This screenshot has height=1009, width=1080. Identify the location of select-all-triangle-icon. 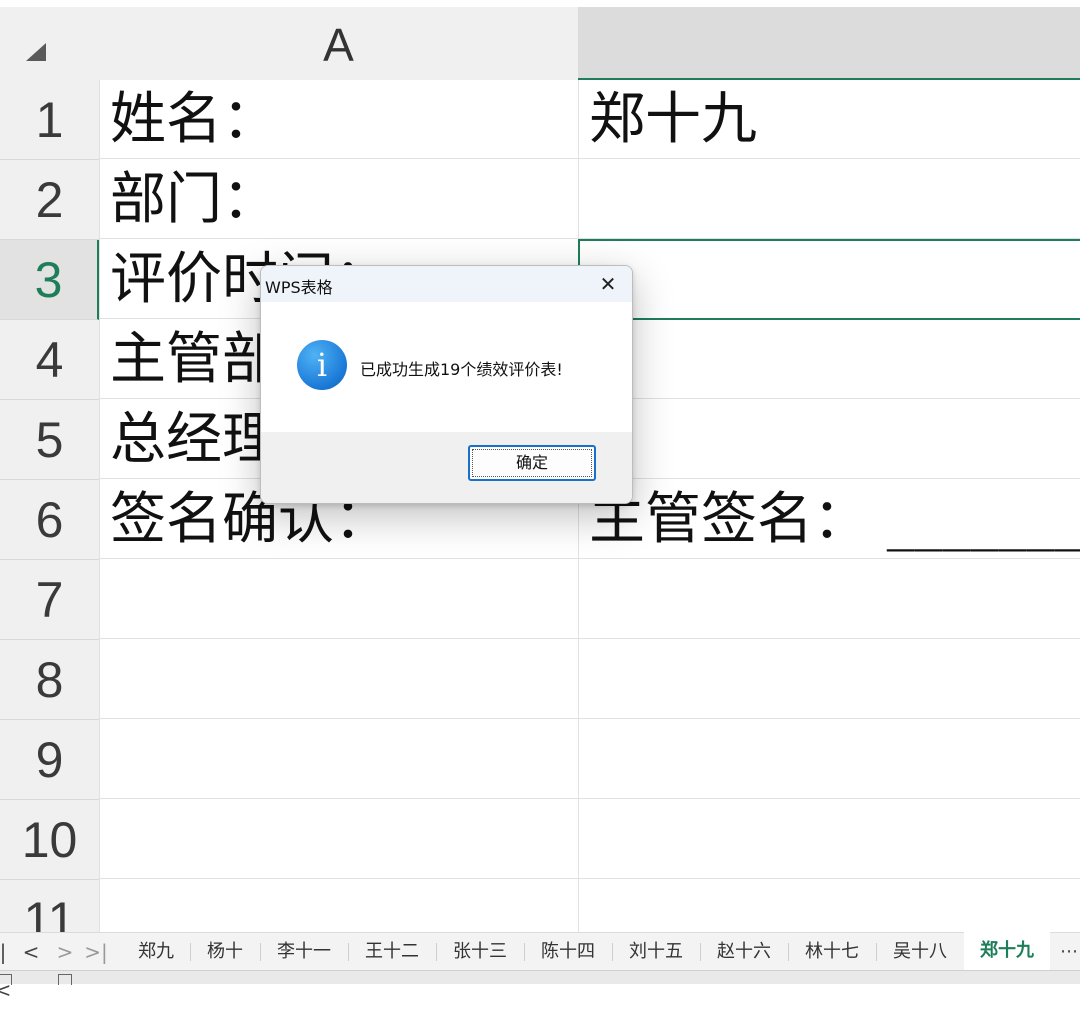
(36, 52).